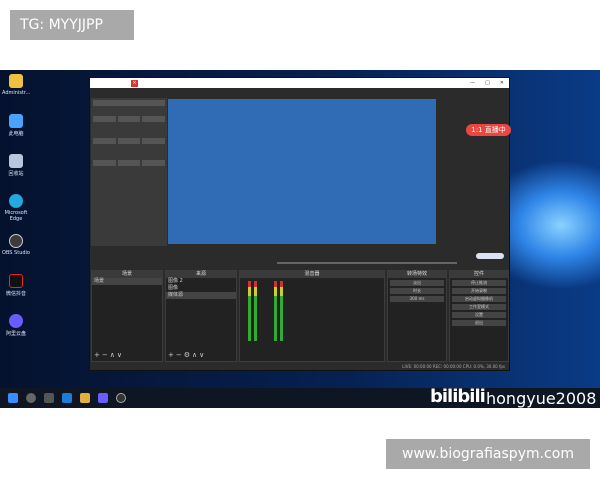 The image size is (600, 480). What do you see at coordinates (312, 316) in the screenshot?
I see `mixer-dock: 混音器` at bounding box center [312, 316].